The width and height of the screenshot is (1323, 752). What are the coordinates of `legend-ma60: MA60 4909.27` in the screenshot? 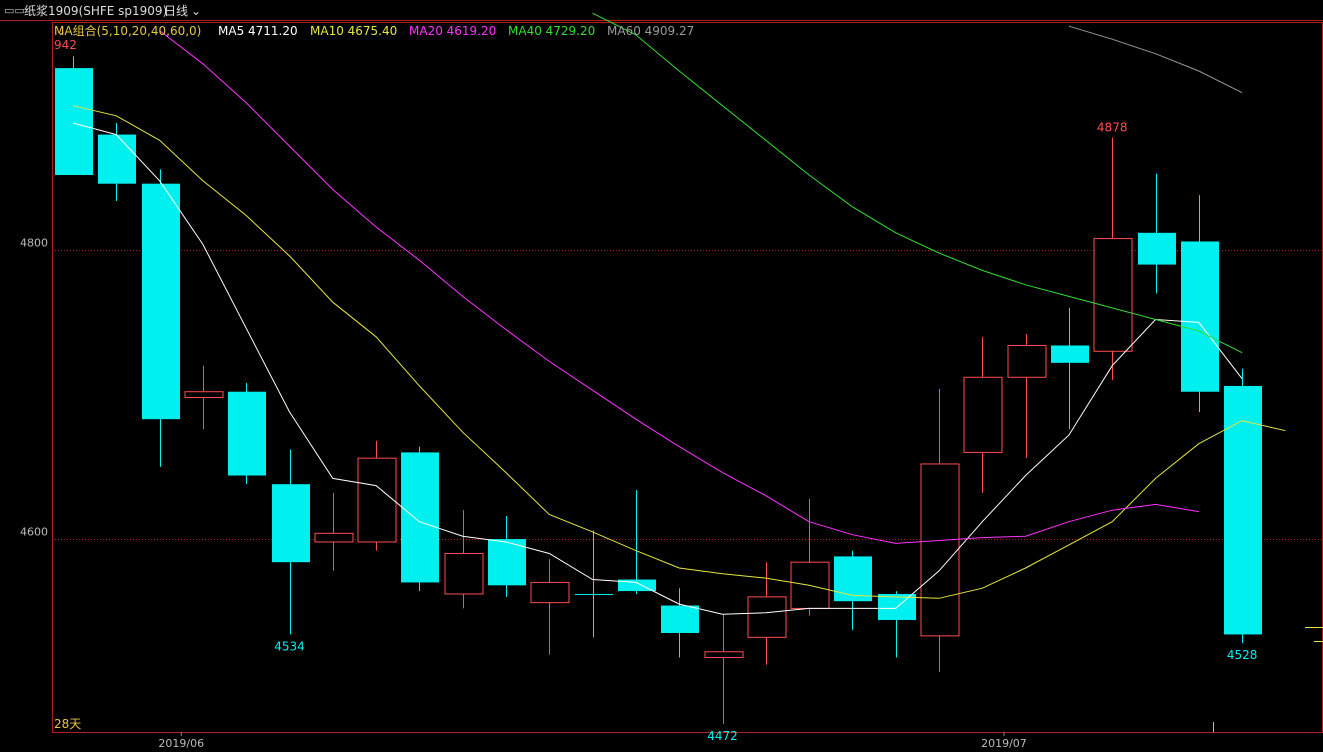 It's located at (651, 31).